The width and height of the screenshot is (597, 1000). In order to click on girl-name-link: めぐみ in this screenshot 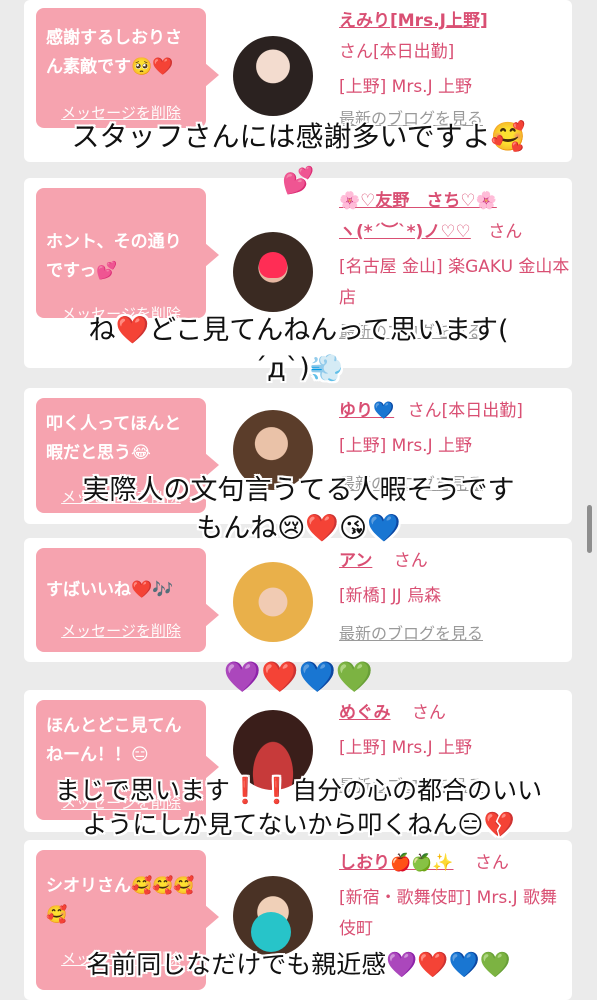, I will do `click(365, 713)`.